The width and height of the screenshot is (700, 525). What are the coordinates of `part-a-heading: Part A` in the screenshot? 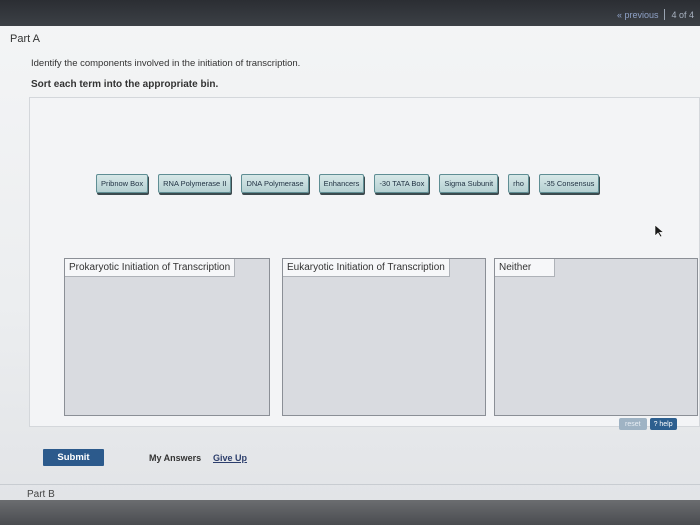 It's located at (25, 39).